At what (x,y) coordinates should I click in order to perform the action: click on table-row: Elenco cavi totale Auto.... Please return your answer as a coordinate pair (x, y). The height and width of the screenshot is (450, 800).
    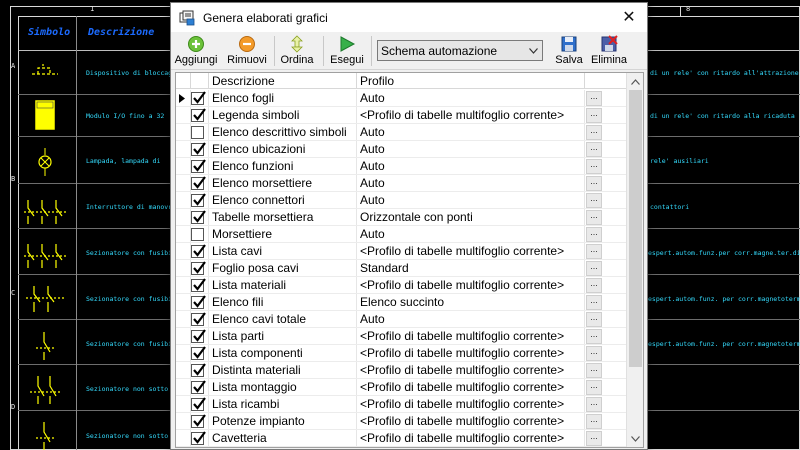
    Looking at the image, I should click on (403, 319).